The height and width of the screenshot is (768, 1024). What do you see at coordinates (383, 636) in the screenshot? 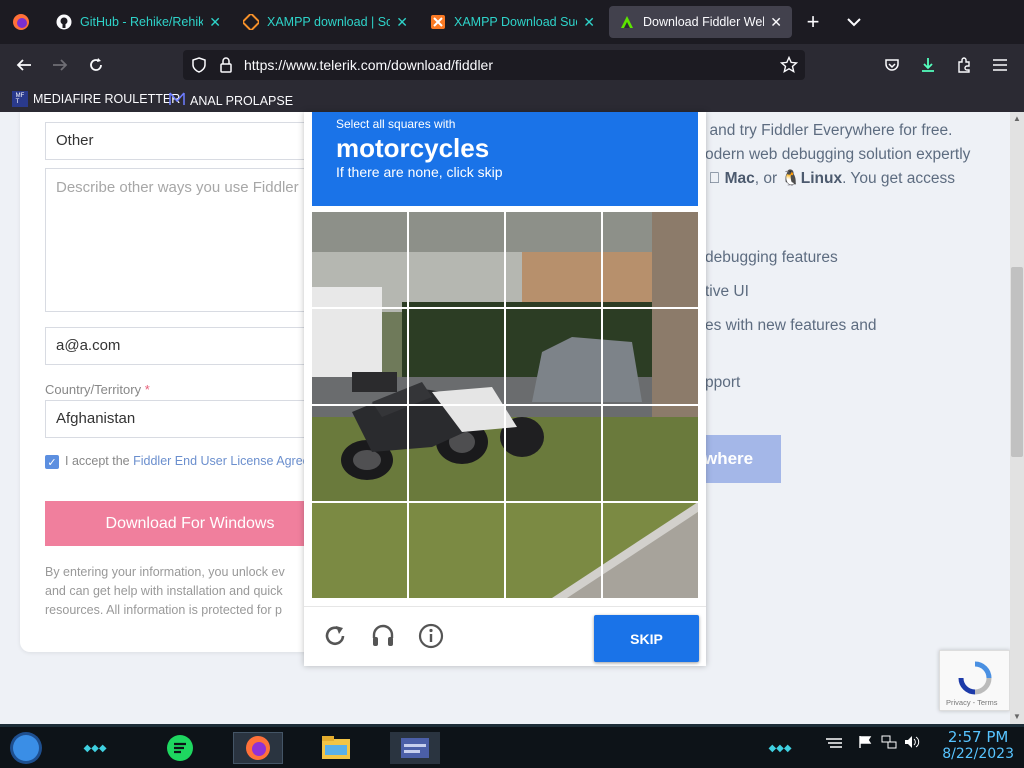
I see `audio-challenge-icon` at bounding box center [383, 636].